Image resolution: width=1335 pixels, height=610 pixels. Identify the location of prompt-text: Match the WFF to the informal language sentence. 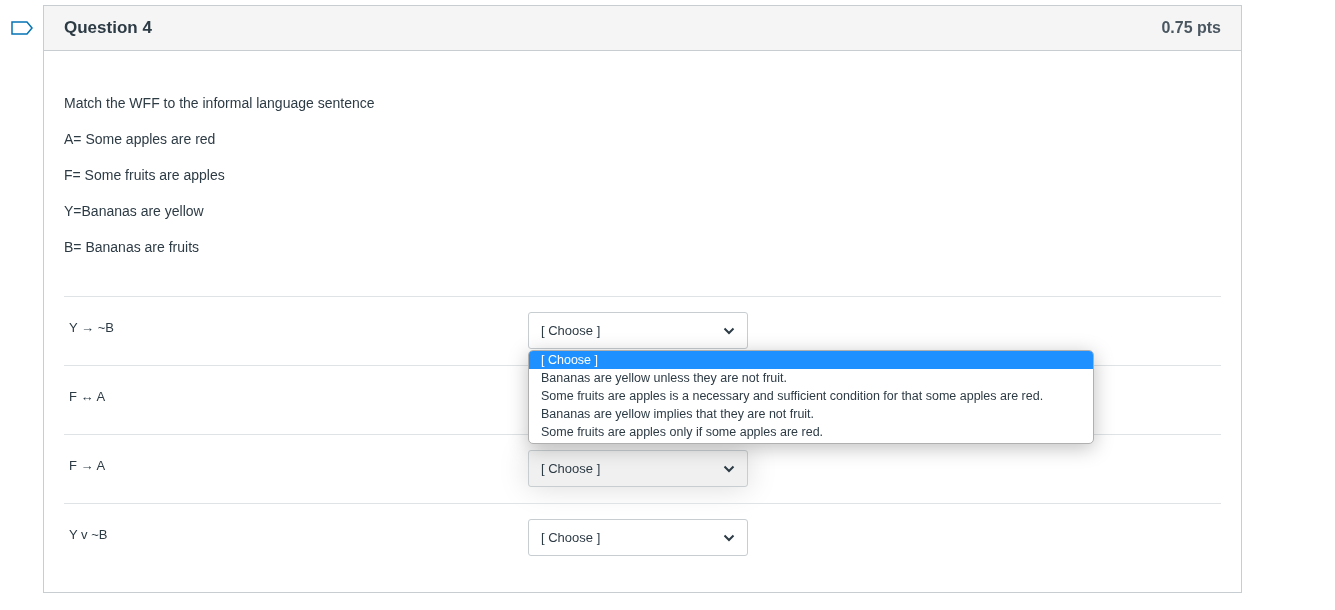
(220, 103).